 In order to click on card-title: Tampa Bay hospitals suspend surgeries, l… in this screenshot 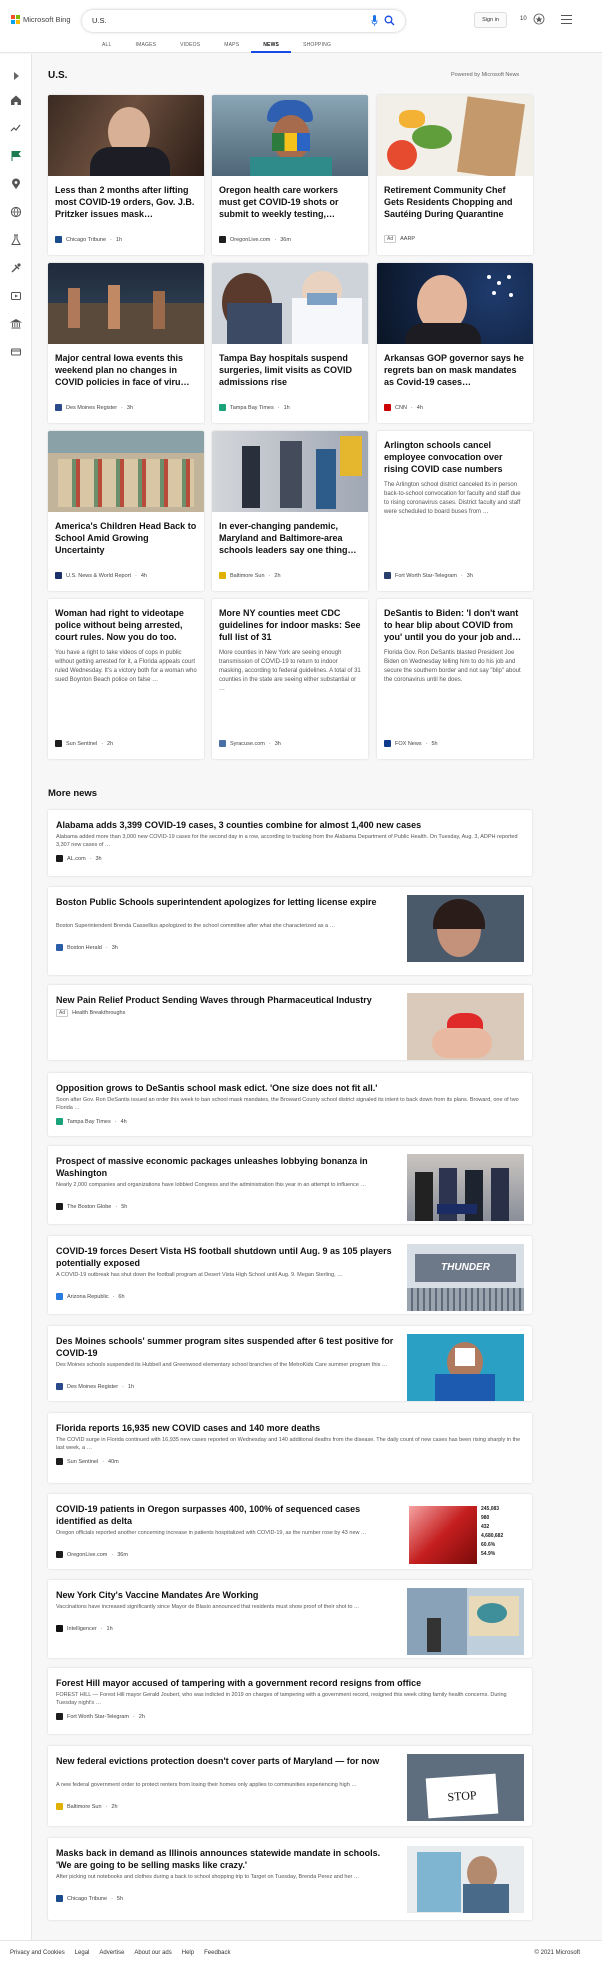, I will do `click(290, 369)`.